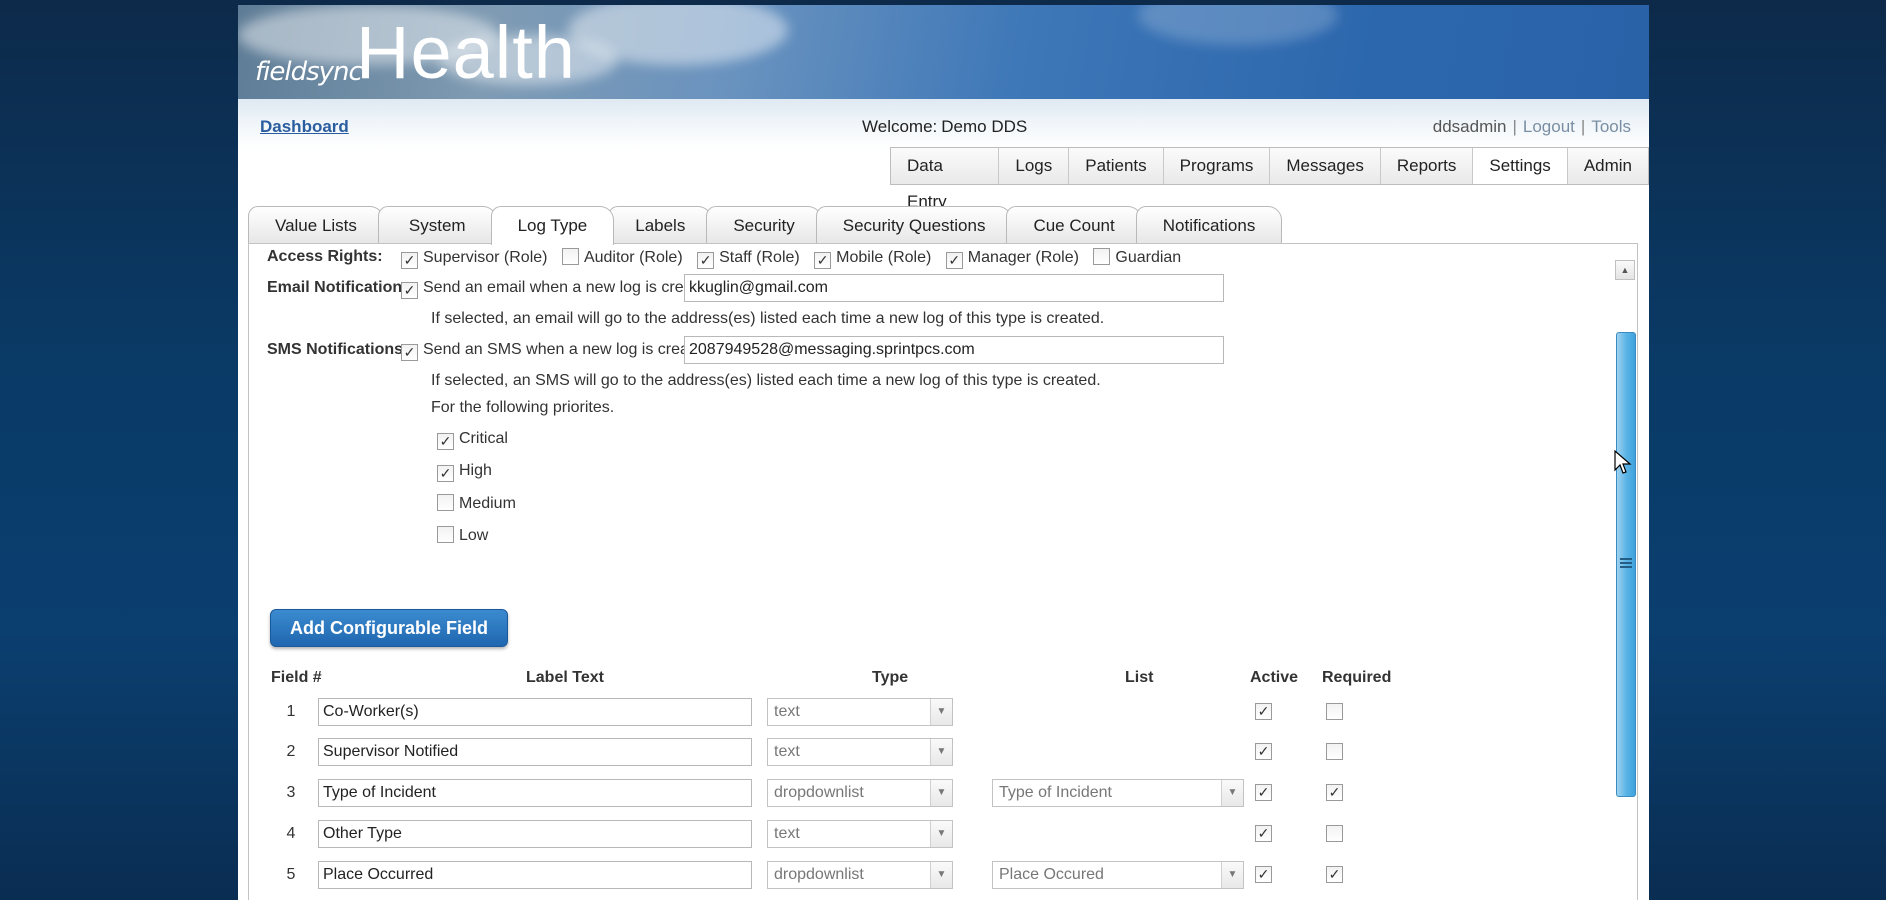  I want to click on tab-notifications: Notifications, so click(1209, 225).